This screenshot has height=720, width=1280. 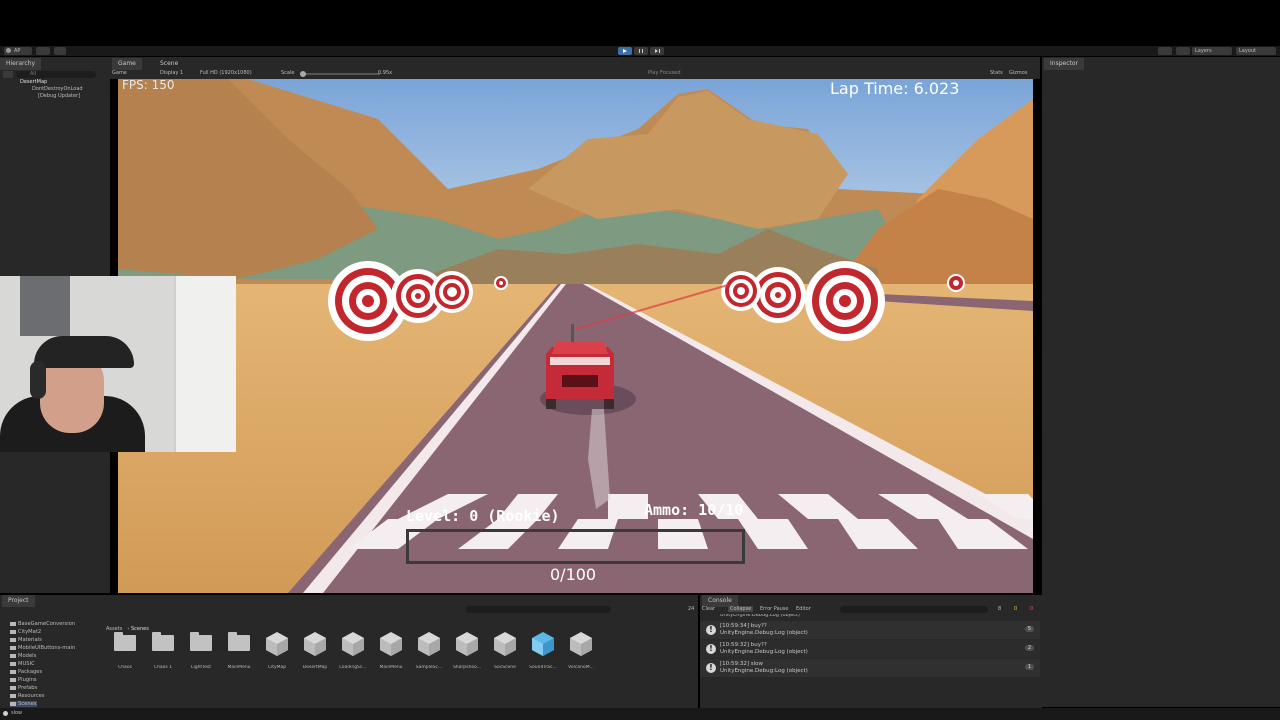 What do you see at coordinates (118, 364) in the screenshot?
I see `webcam-overlay` at bounding box center [118, 364].